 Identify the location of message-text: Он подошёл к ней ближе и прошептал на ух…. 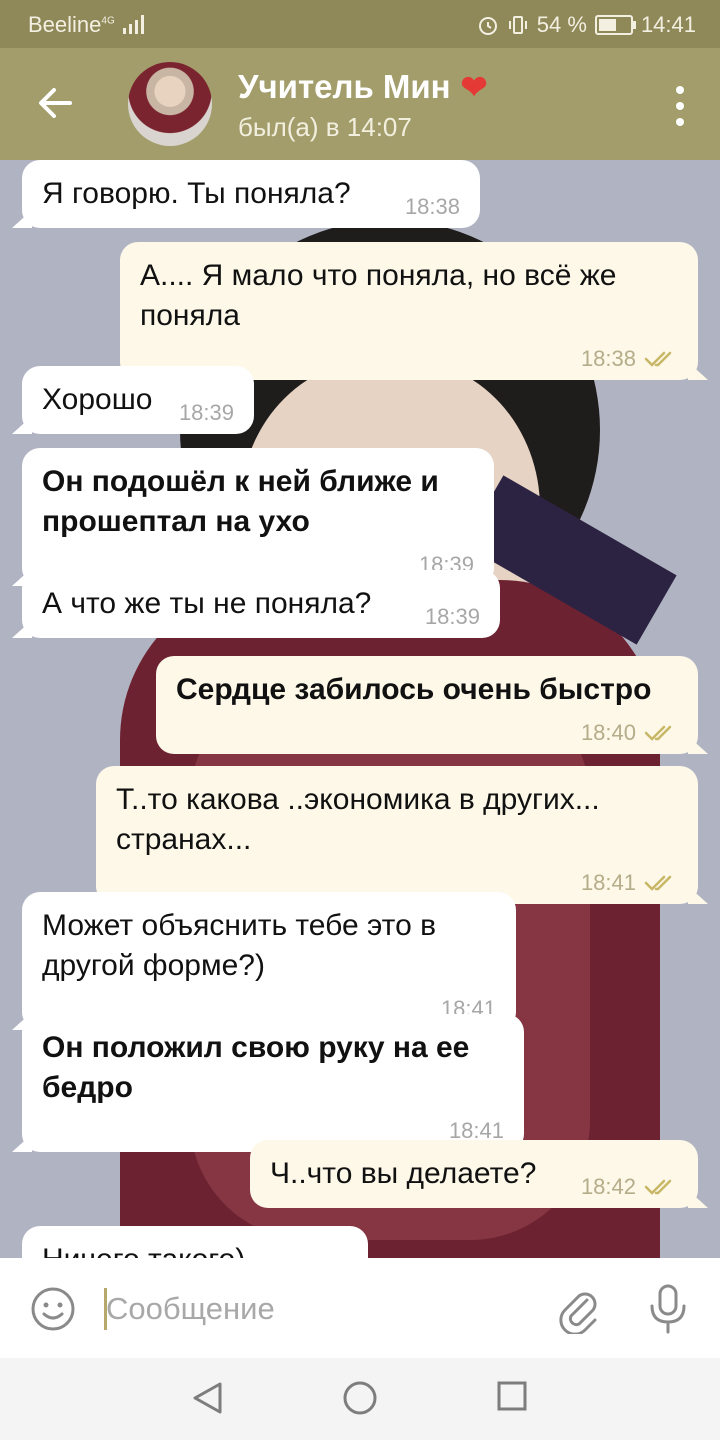
(240, 501).